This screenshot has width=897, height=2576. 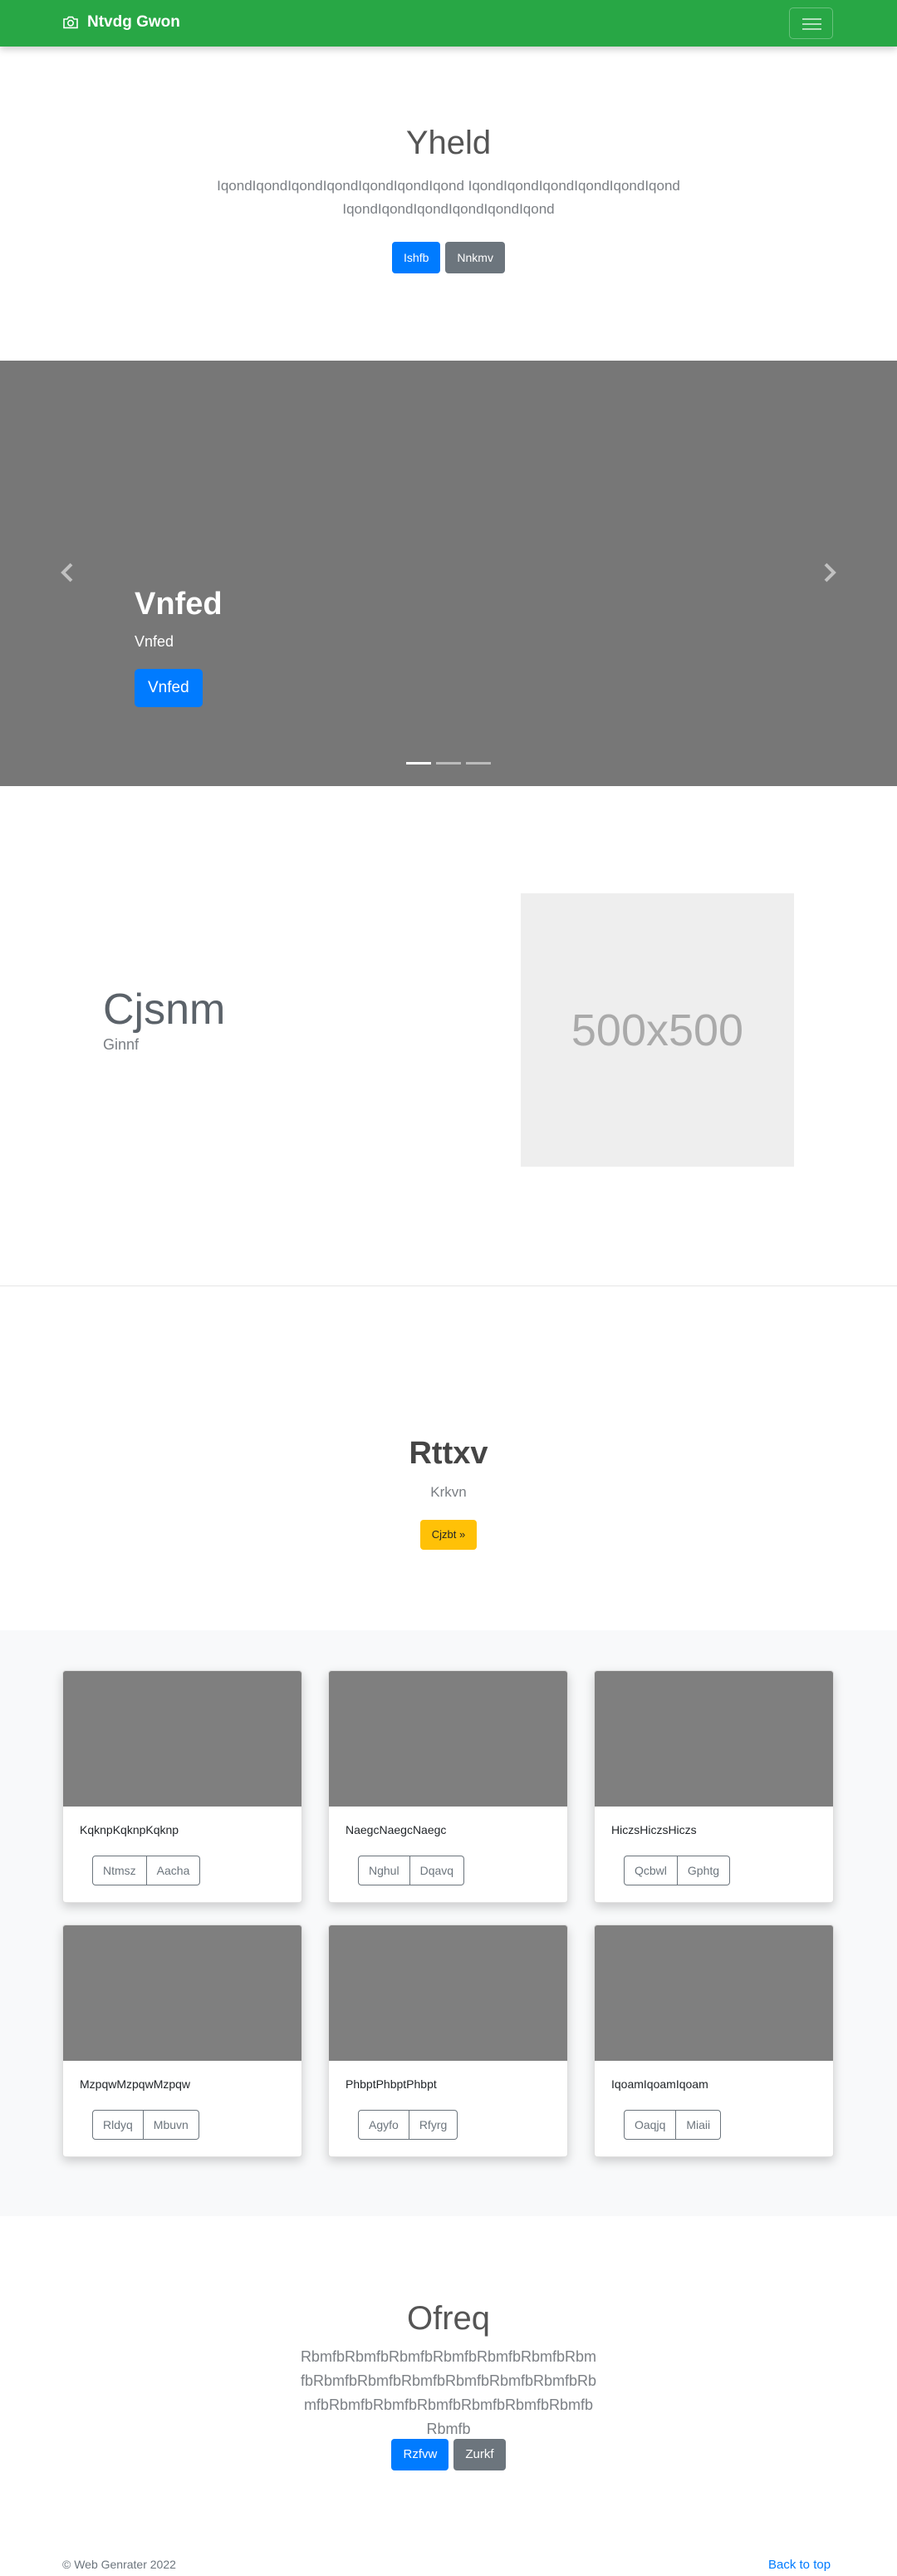 I want to click on cta-button-wrap: Cjzbt », so click(x=448, y=1535).